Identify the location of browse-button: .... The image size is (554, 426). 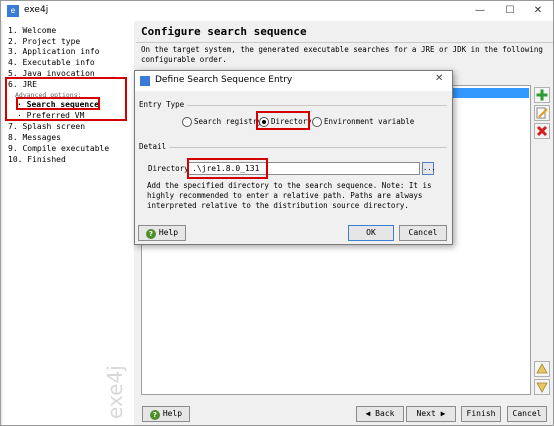
(429, 168).